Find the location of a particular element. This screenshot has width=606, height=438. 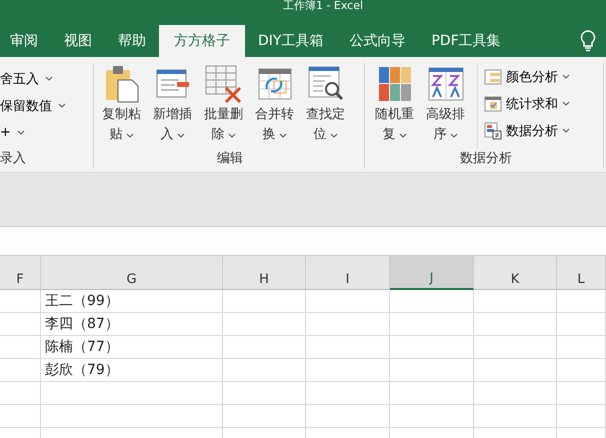

column-header: J is located at coordinates (432, 273).